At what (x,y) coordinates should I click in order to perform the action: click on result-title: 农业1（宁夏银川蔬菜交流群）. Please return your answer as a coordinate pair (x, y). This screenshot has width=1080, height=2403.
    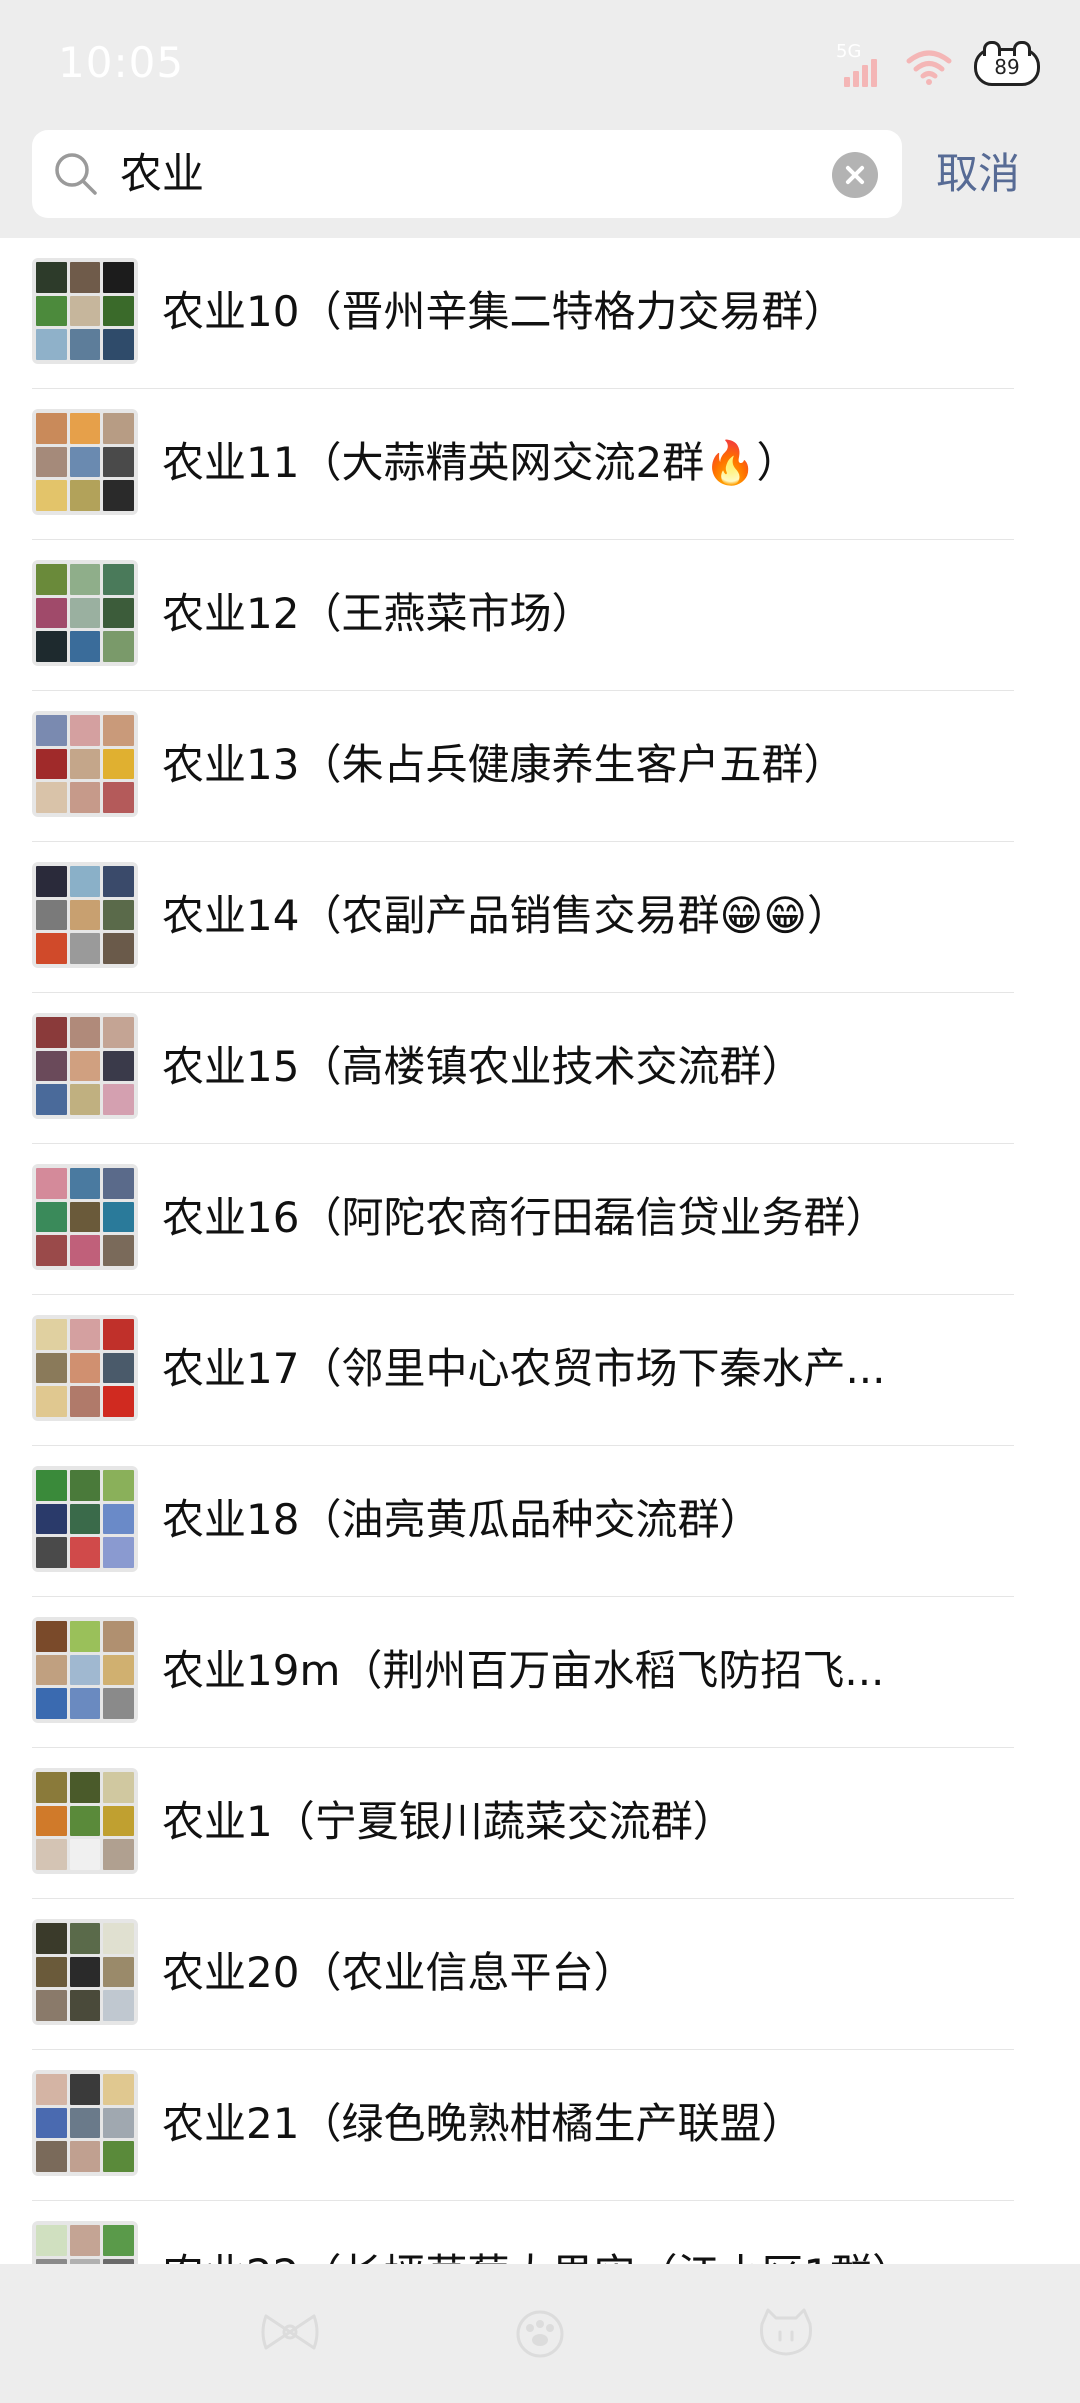
    Looking at the image, I should click on (448, 1821).